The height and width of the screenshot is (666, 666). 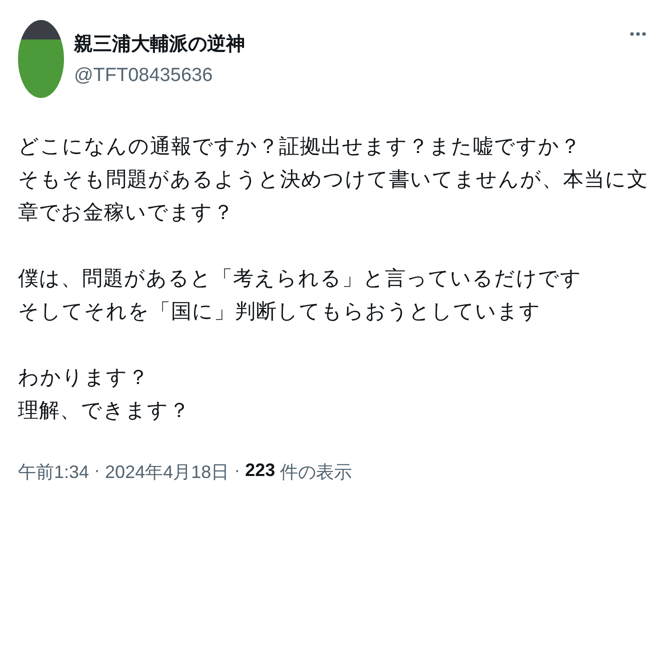 I want to click on tweet-text-line: わかります？, so click(x=84, y=378).